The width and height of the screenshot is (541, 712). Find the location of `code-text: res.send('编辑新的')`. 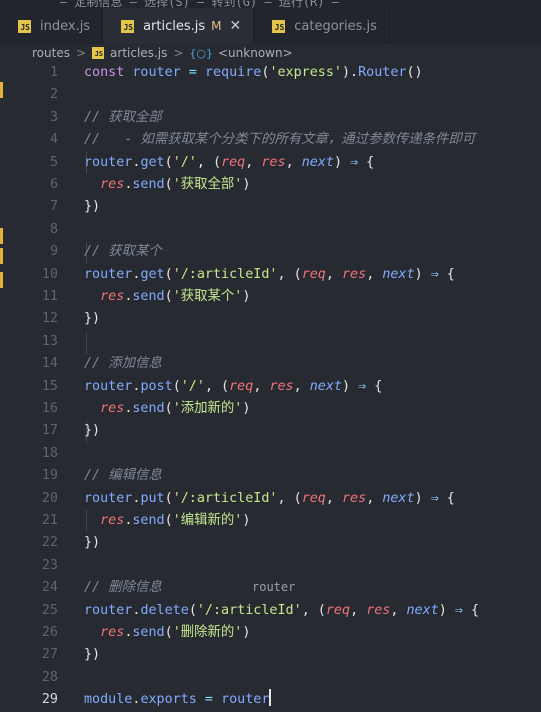

code-text: res.send('编辑新的') is located at coordinates (167, 521).